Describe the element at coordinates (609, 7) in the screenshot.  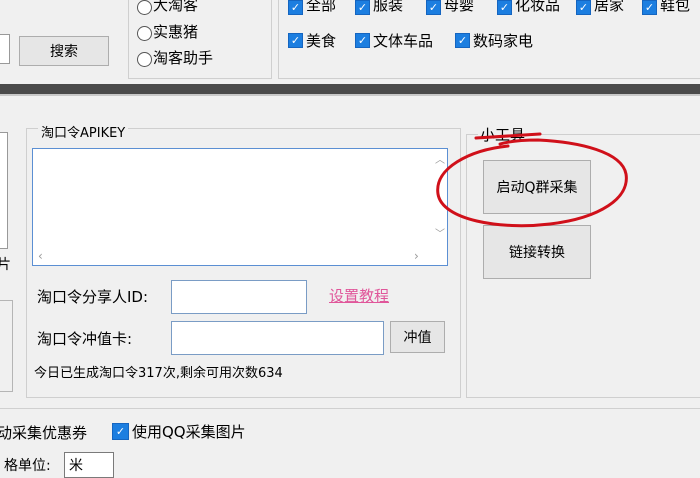
I see `category-label: 居家` at that location.